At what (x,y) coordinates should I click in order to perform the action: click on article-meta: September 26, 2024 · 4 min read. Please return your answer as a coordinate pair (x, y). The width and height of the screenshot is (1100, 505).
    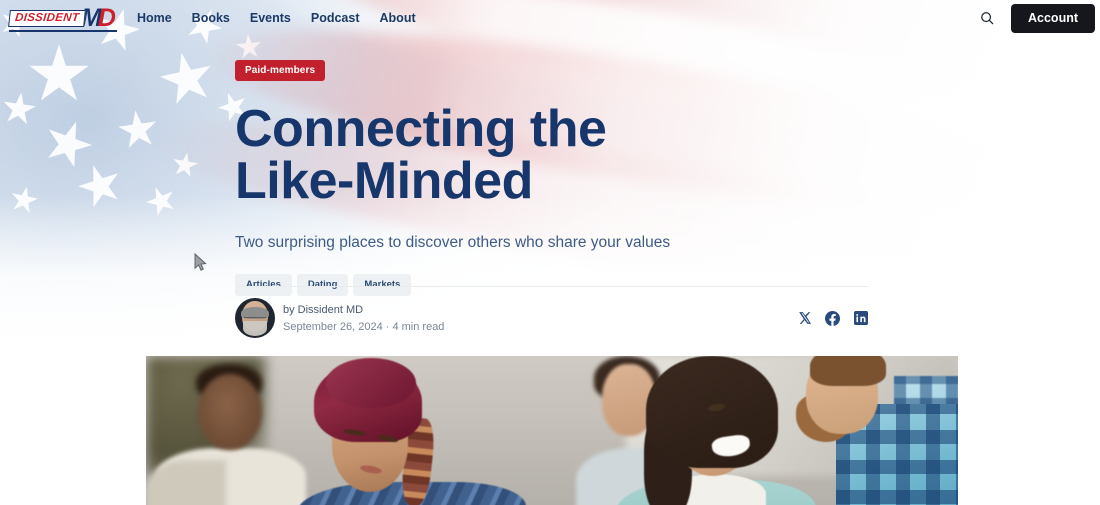
    Looking at the image, I should click on (364, 326).